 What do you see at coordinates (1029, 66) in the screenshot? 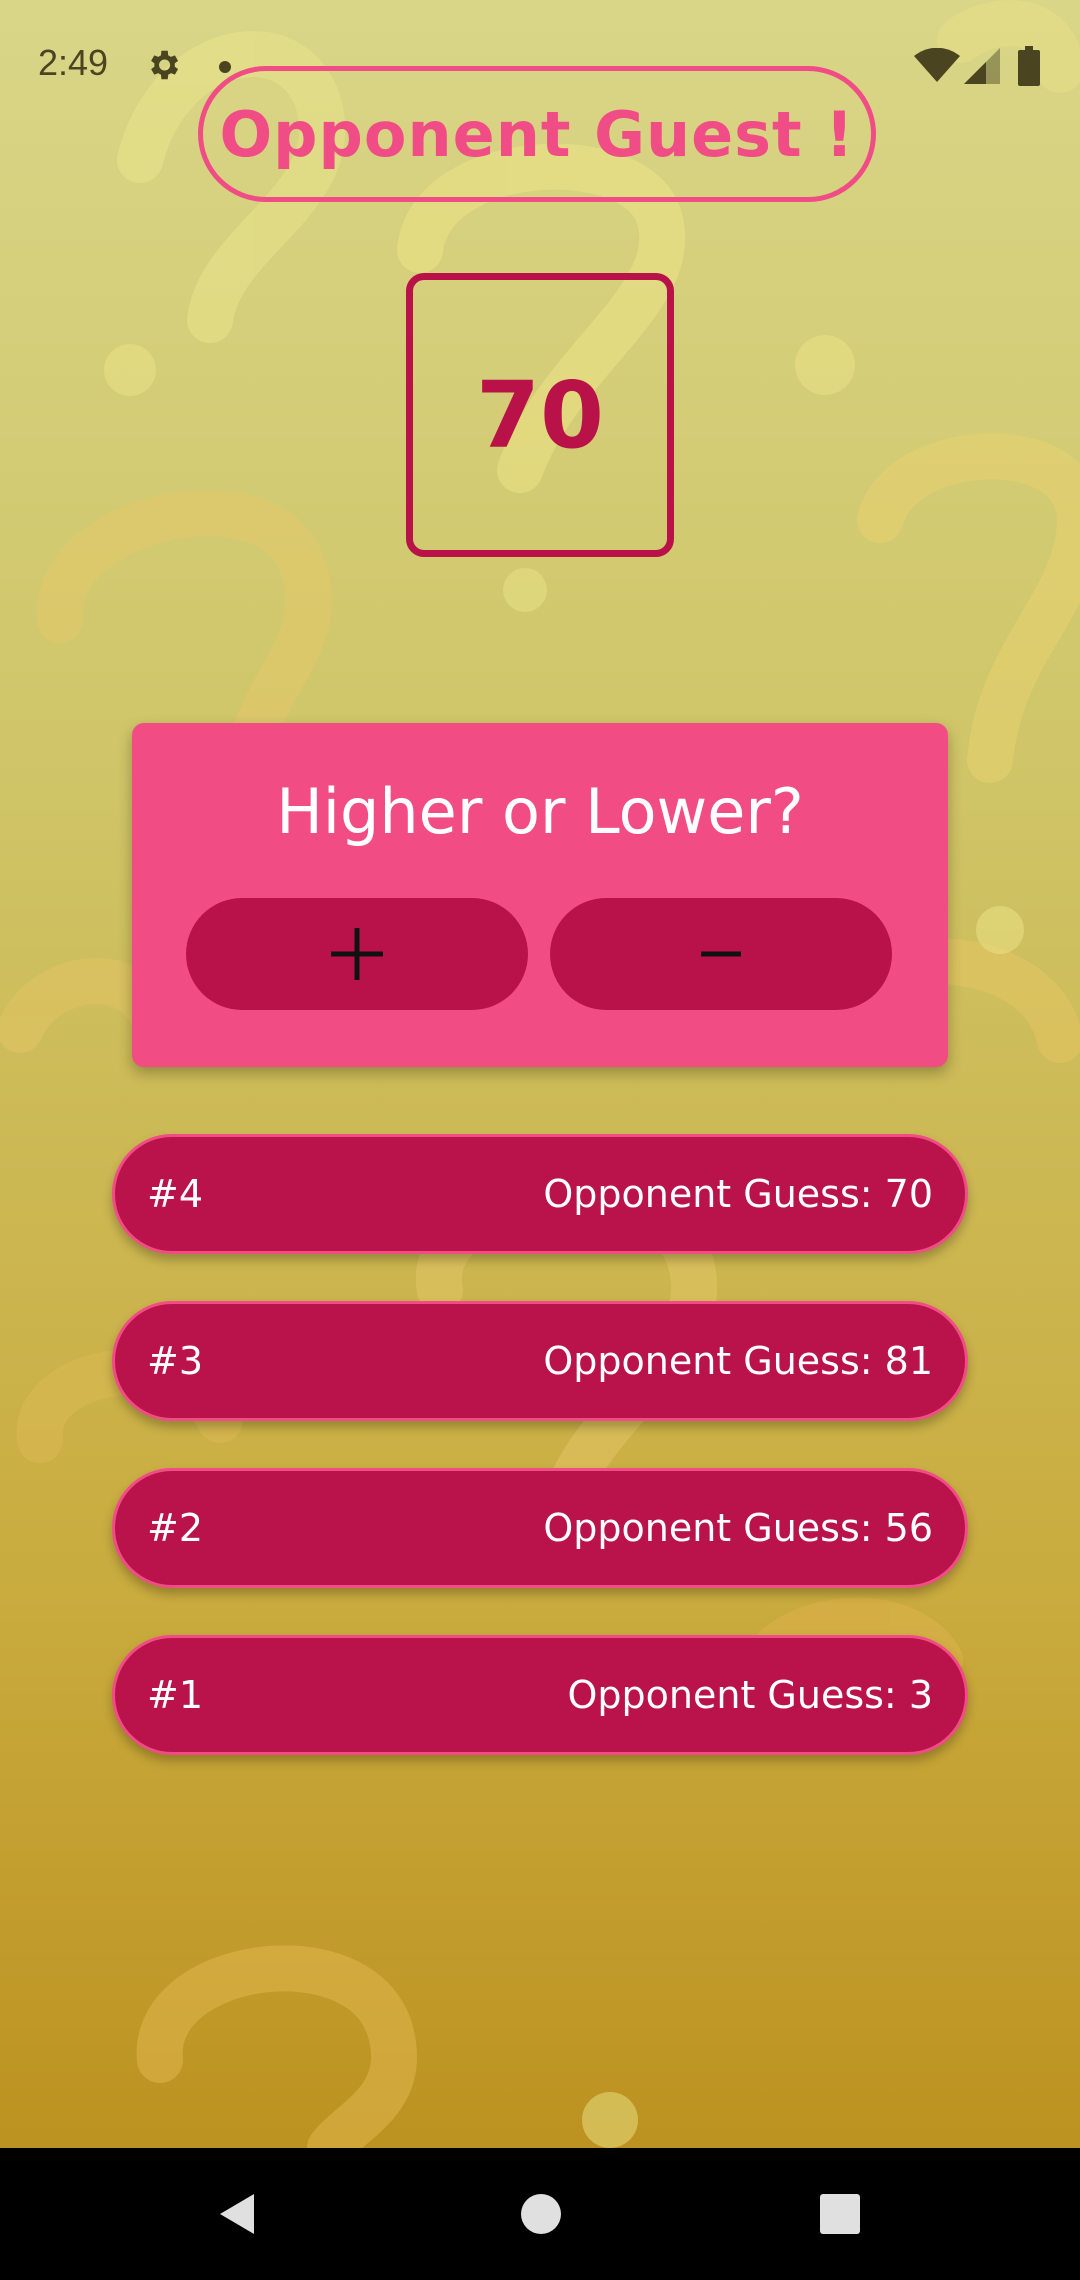
I see `battery-icon` at bounding box center [1029, 66].